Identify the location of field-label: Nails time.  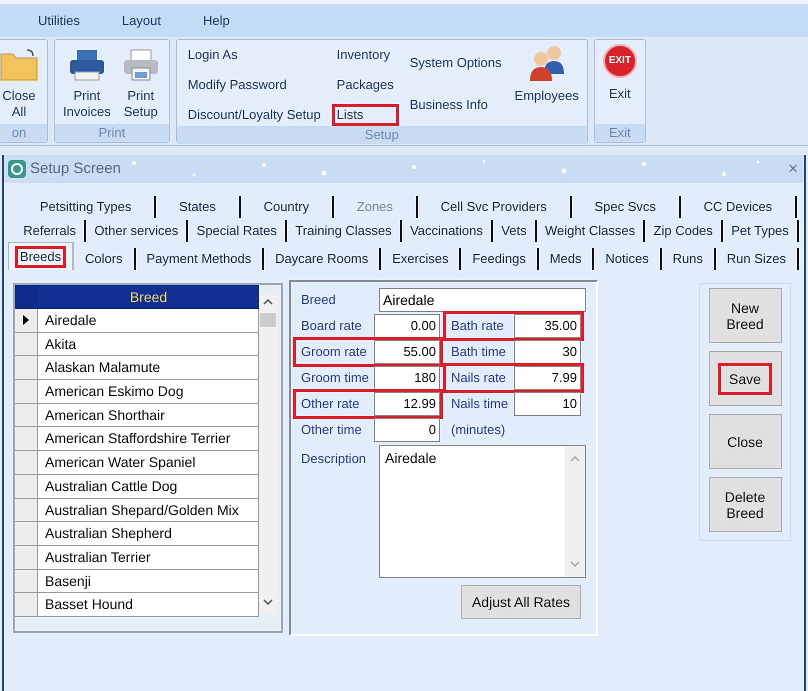
(480, 404).